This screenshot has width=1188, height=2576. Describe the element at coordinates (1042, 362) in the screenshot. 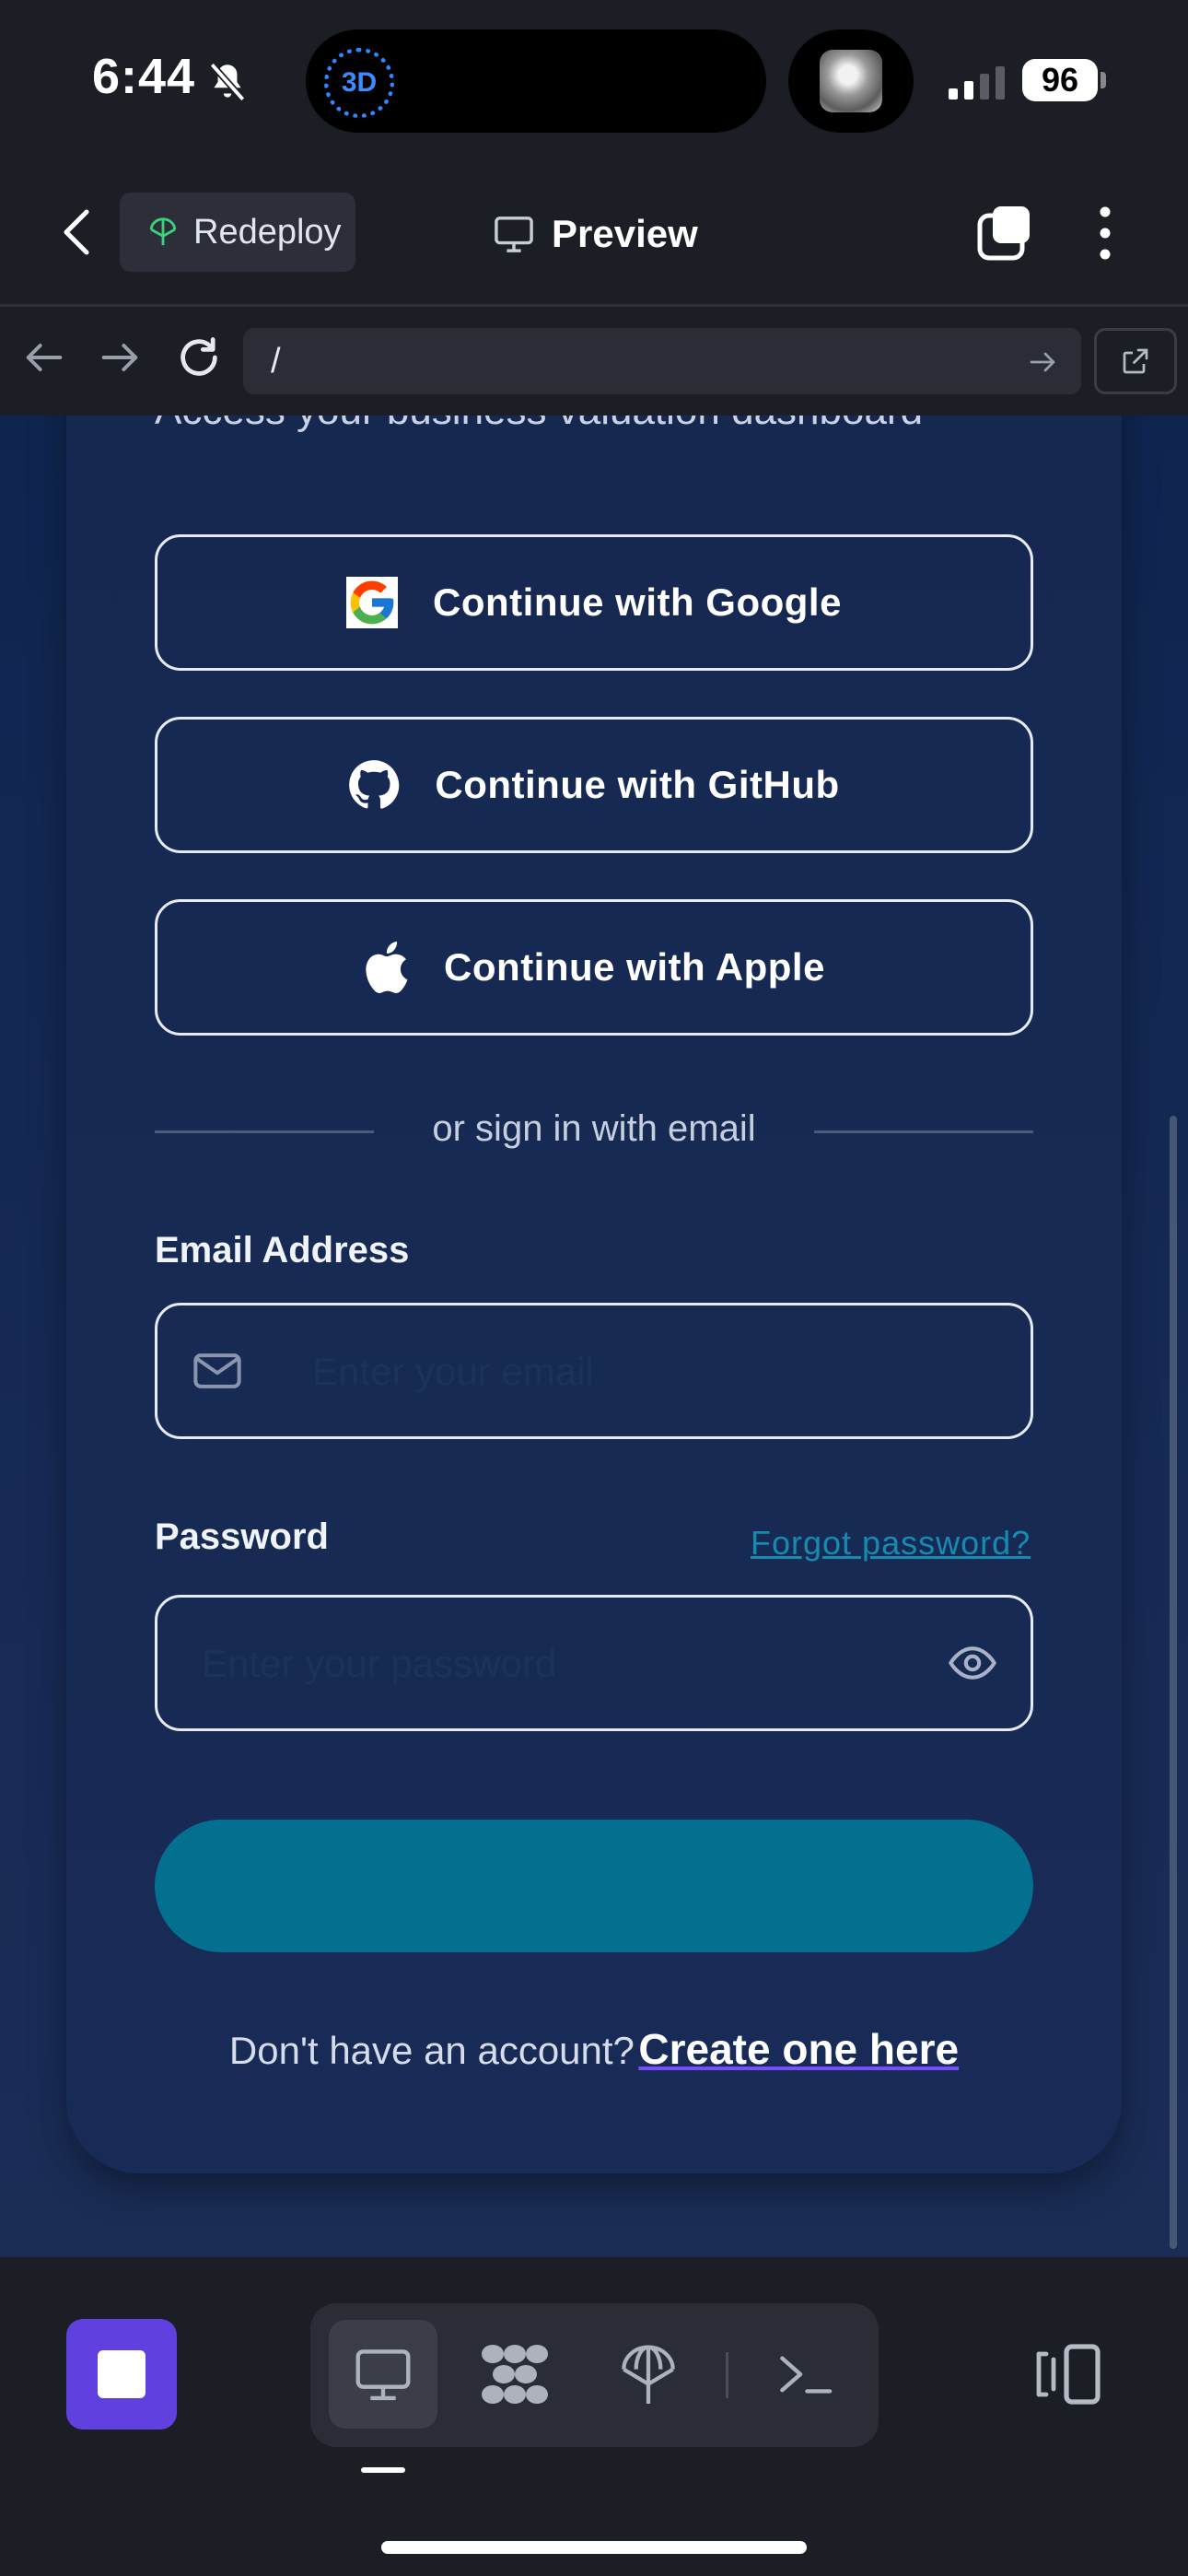

I see `go-arrow-icon` at that location.